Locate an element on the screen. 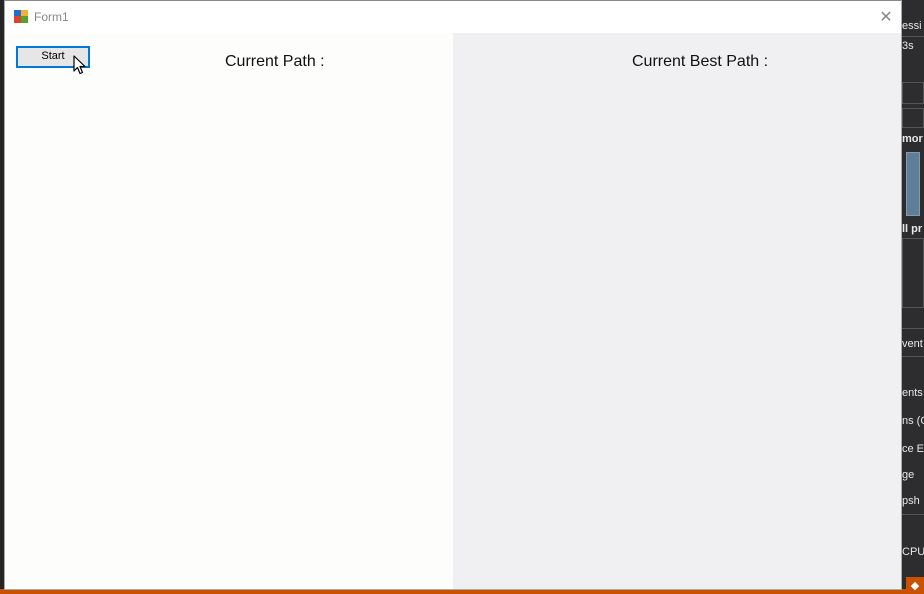 The height and width of the screenshot is (594, 924). current-path-label: Current Path : is located at coordinates (275, 61).